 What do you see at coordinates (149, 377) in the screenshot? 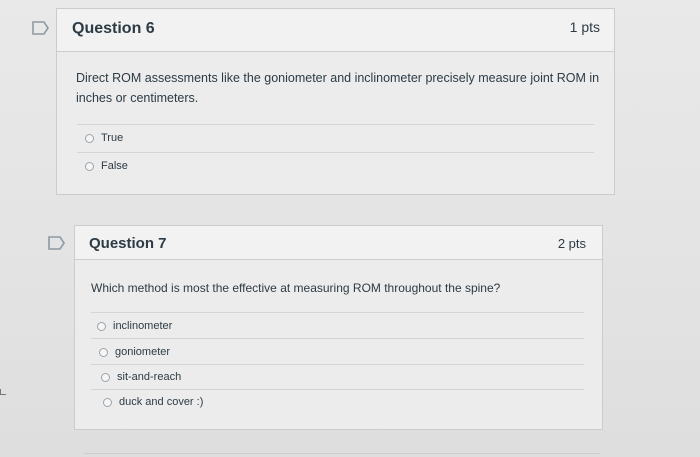
I see `answer-sit-and-reach-label: sit-and-reach` at bounding box center [149, 377].